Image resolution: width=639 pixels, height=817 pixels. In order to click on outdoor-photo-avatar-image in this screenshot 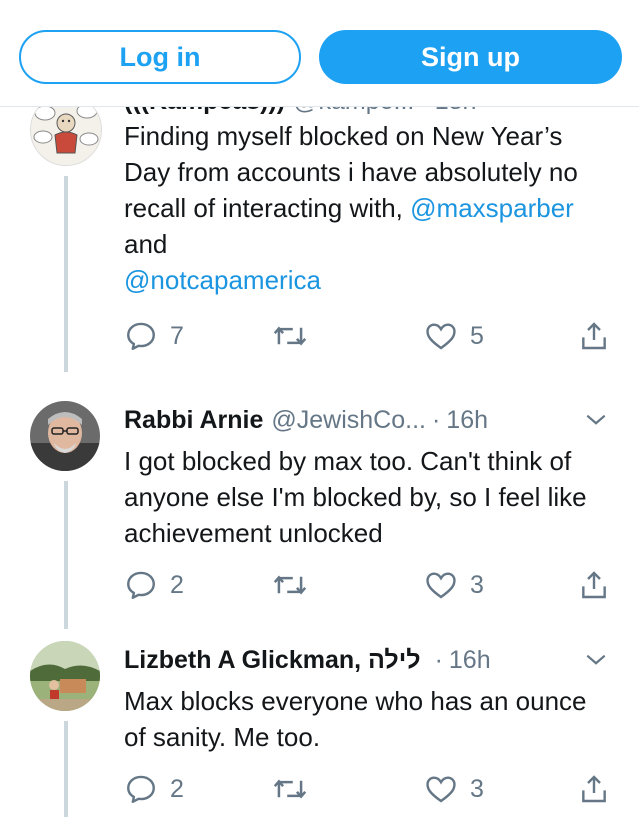, I will do `click(65, 676)`.